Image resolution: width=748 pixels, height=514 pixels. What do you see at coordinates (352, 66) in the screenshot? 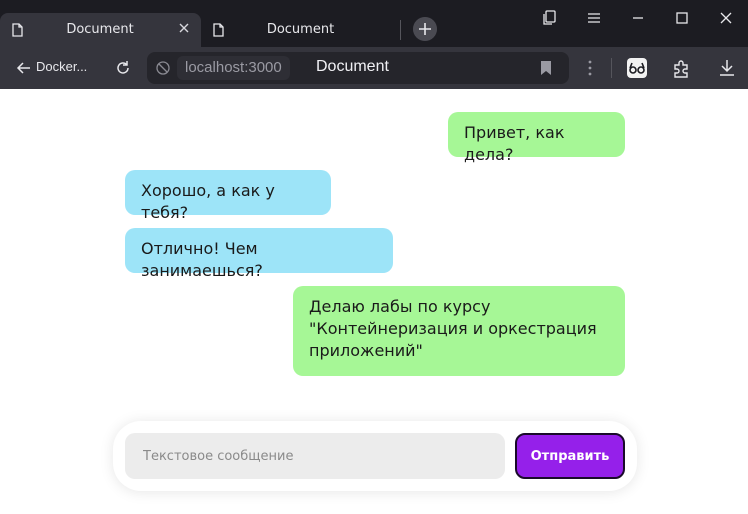
I see `address-page-title: Document` at bounding box center [352, 66].